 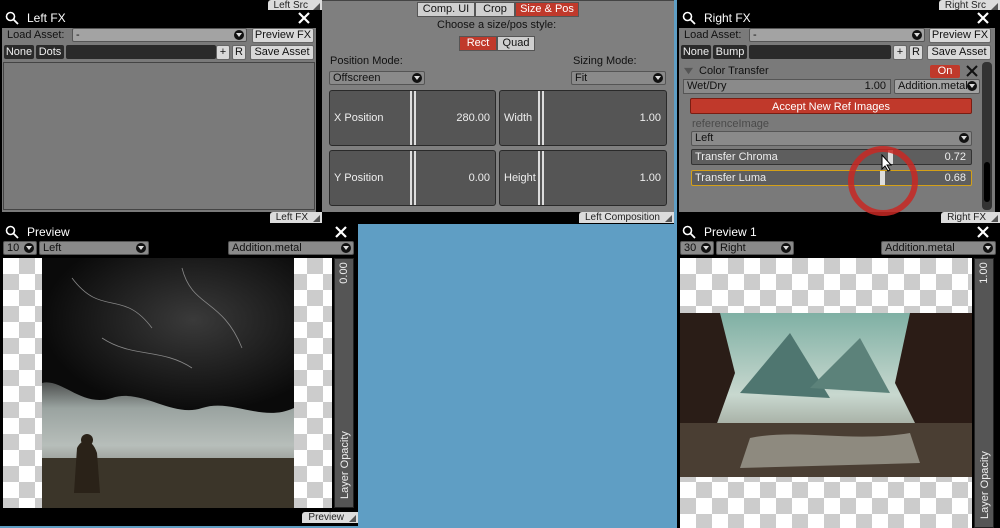 I want to click on panel-title: Left FX, so click(x=46, y=18).